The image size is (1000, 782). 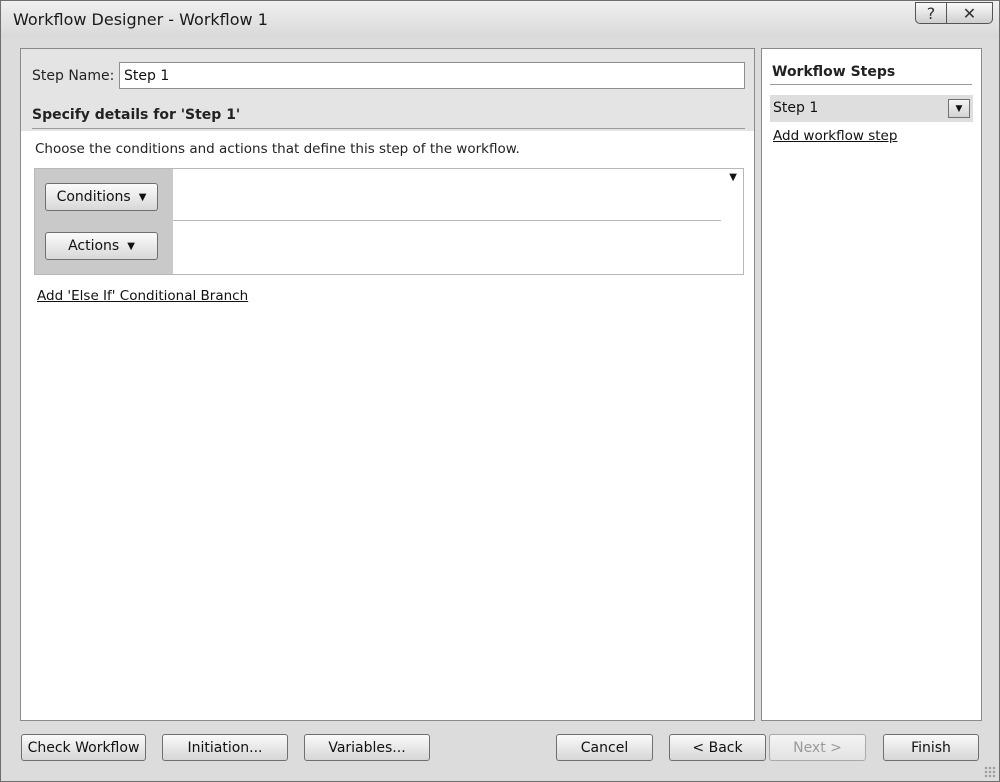 What do you see at coordinates (733, 177) in the screenshot?
I see `step-menu-caret-icon: ▼` at bounding box center [733, 177].